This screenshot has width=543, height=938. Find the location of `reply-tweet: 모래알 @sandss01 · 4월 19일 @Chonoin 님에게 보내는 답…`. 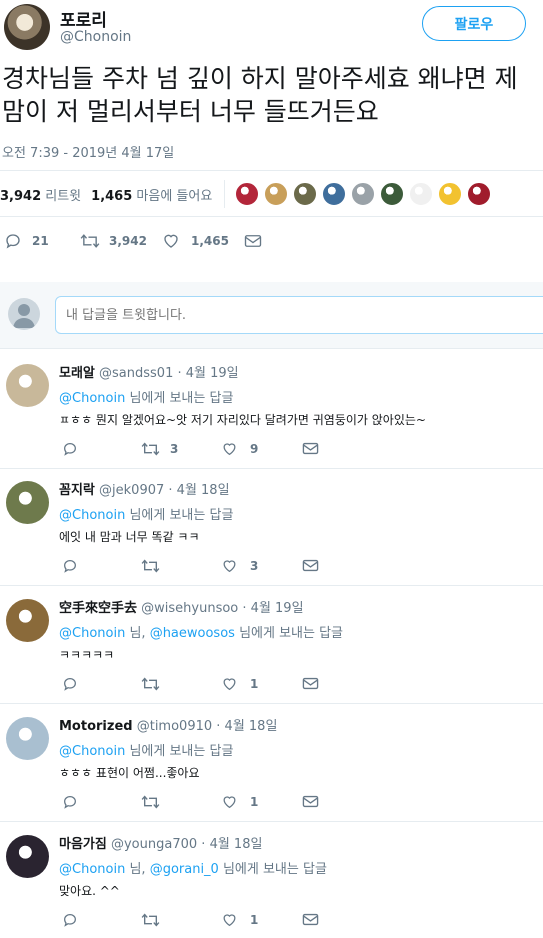

reply-tweet: 모래알 @sandss01 · 4월 19일 @Chonoin 님에게 보내는 답… is located at coordinates (271, 410).